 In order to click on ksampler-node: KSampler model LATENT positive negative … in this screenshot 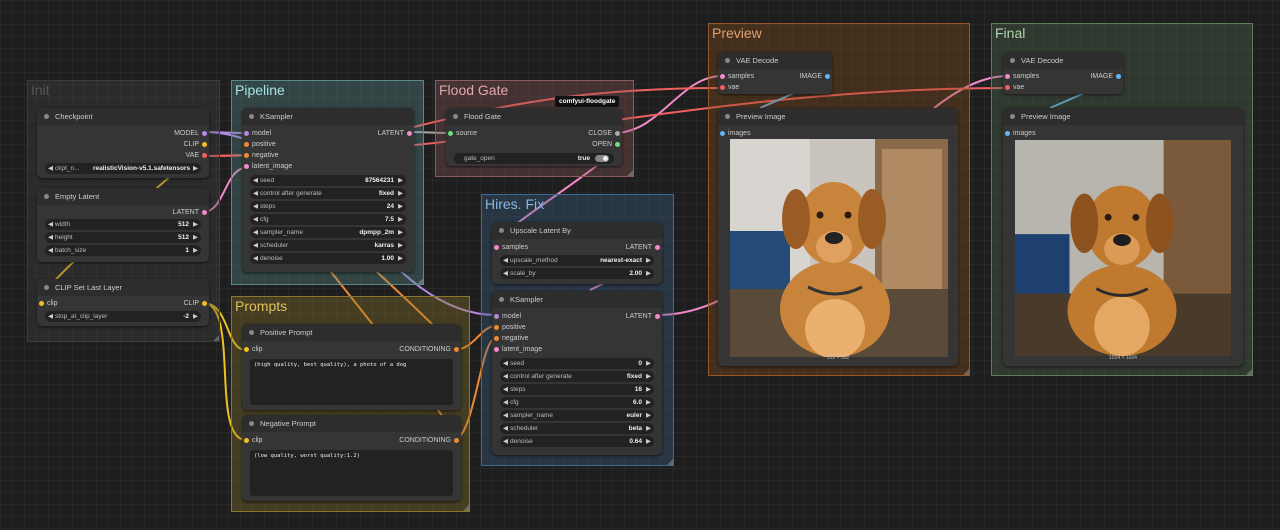, I will do `click(328, 190)`.